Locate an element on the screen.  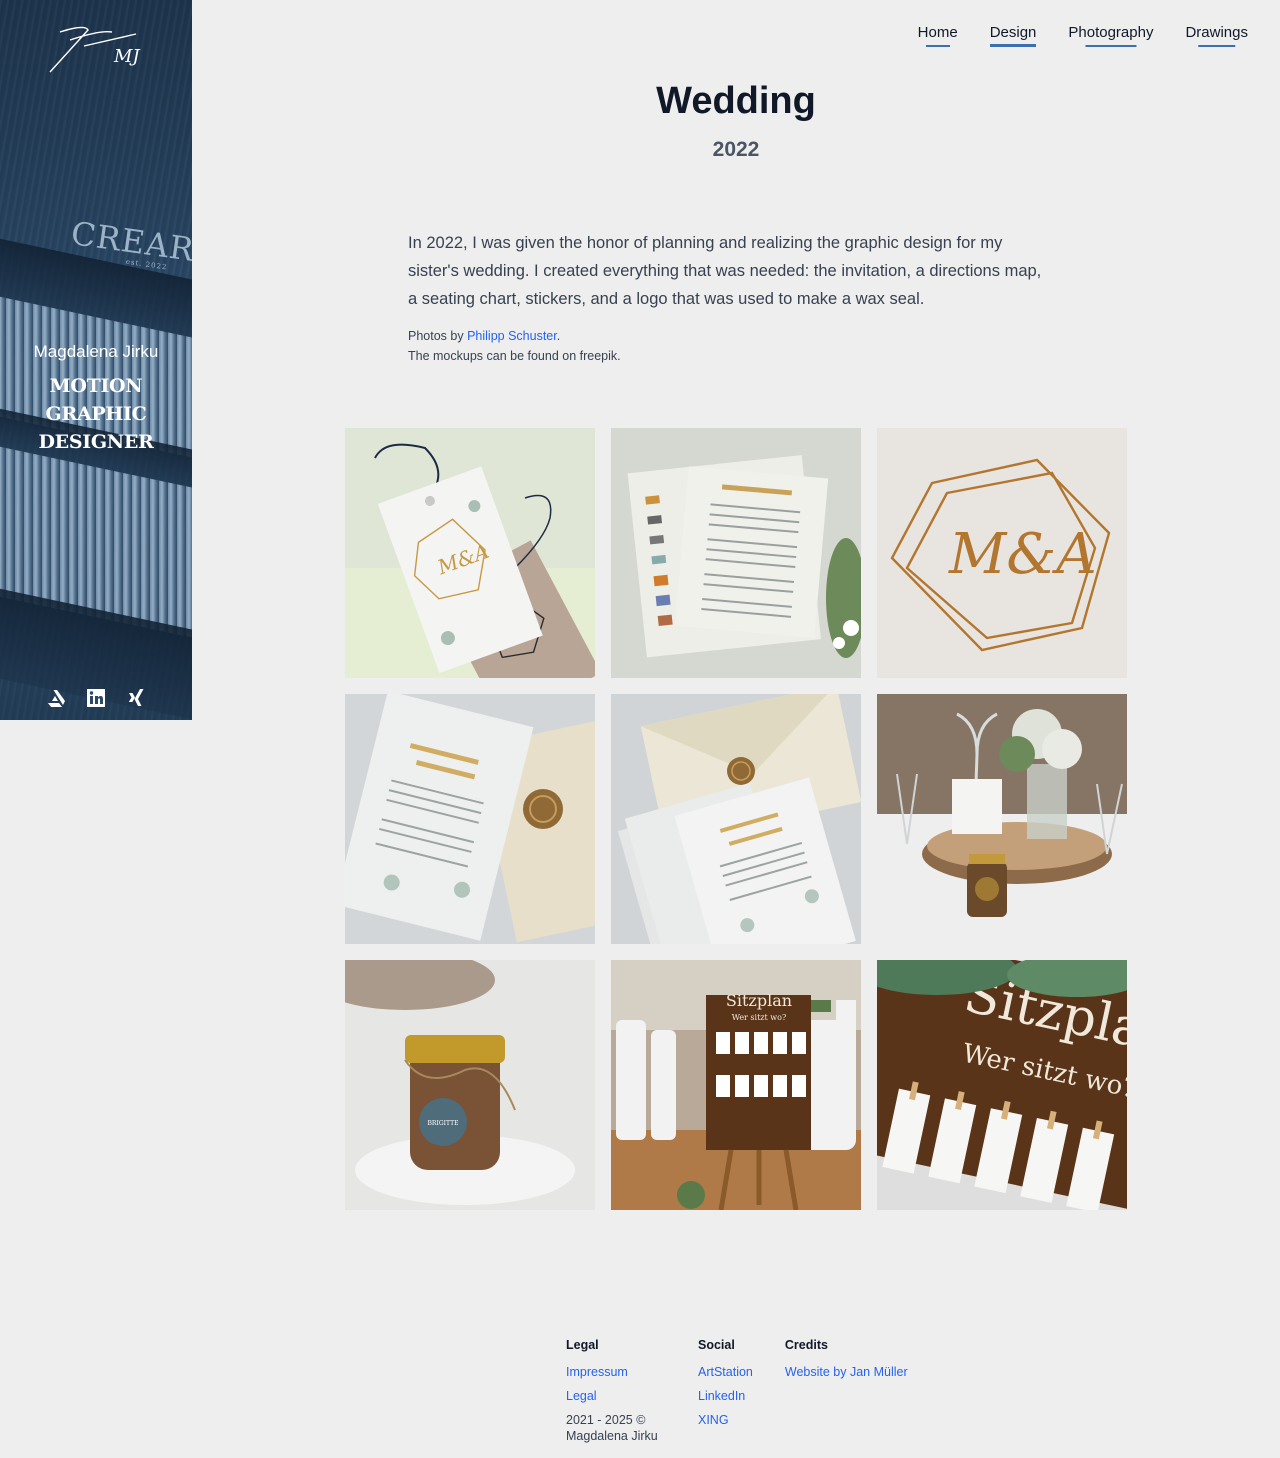
footer-link-linkedin: LinkedIn is located at coordinates (725, 1396).